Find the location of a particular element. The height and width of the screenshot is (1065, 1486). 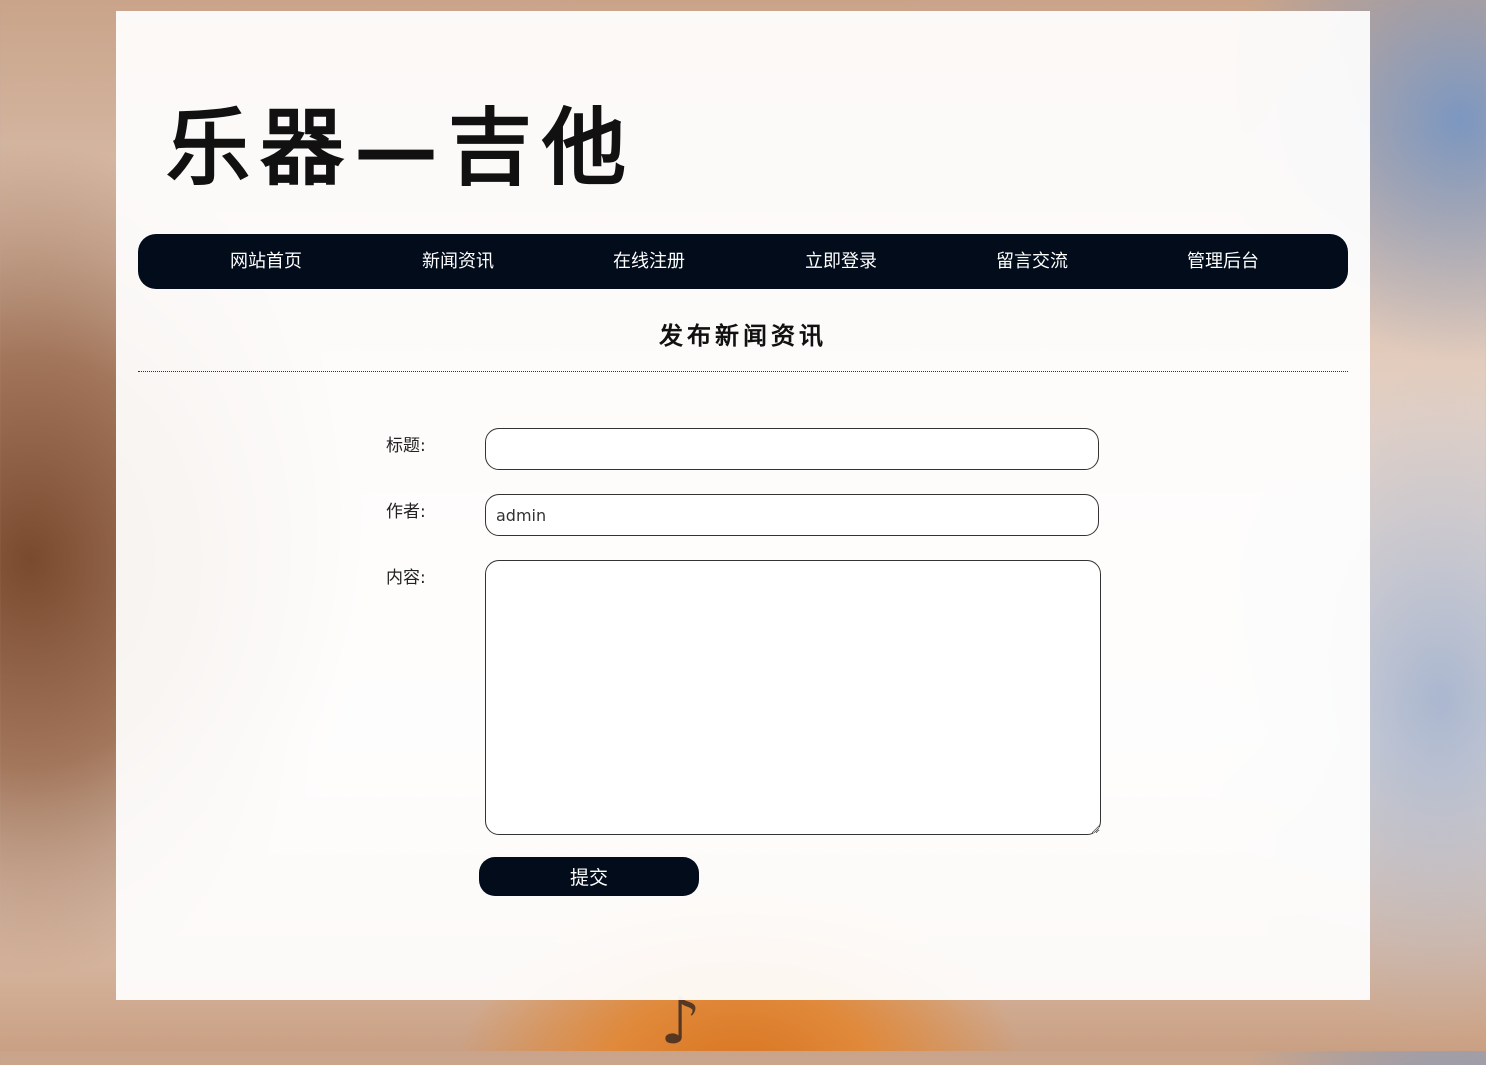

title-input is located at coordinates (792, 449).